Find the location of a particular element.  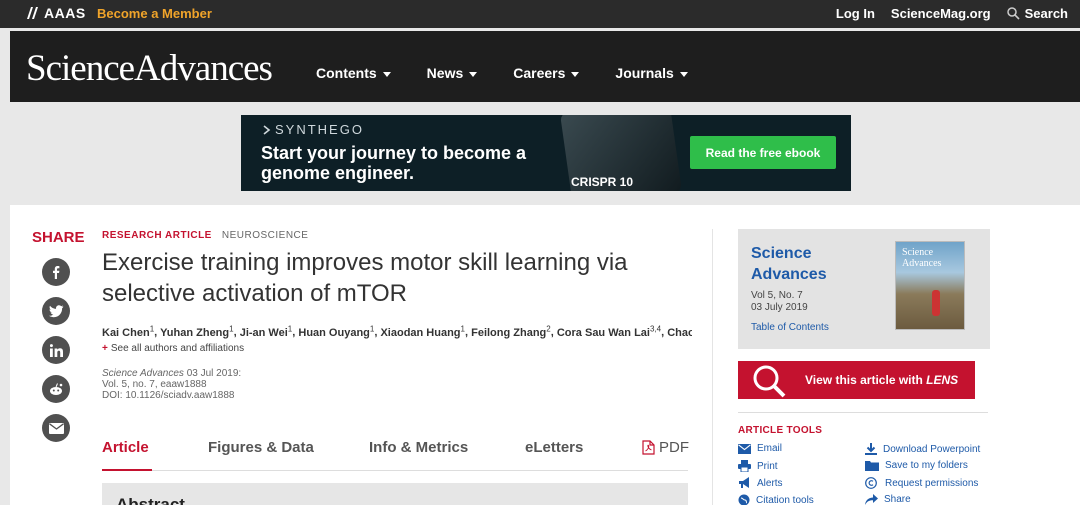

lens-label: View this article with LENS is located at coordinates (881, 380).